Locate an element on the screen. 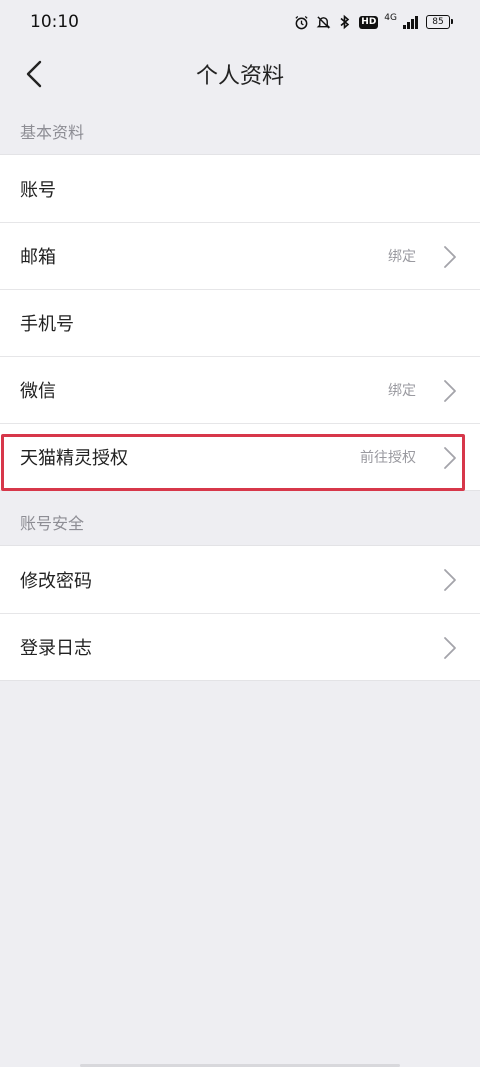 The height and width of the screenshot is (1067, 480). row-account: 账号 is located at coordinates (240, 188).